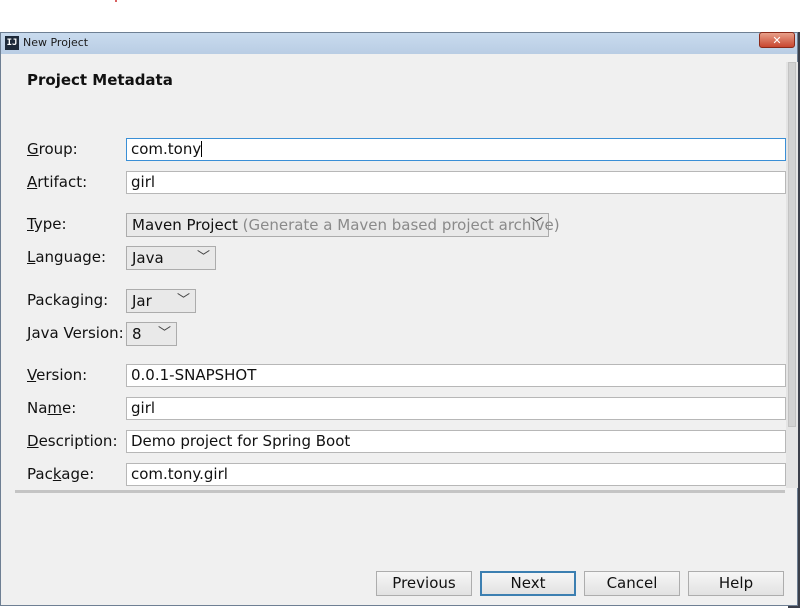 Image resolution: width=800 pixels, height=608 pixels. I want to click on close-button: ✕, so click(777, 40).